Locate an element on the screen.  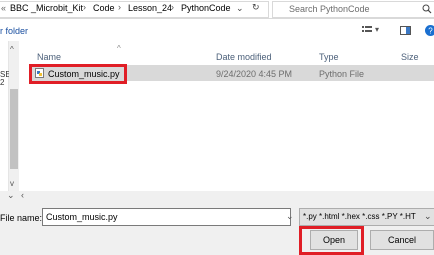
breadcrumb-item: Code is located at coordinates (104, 8).